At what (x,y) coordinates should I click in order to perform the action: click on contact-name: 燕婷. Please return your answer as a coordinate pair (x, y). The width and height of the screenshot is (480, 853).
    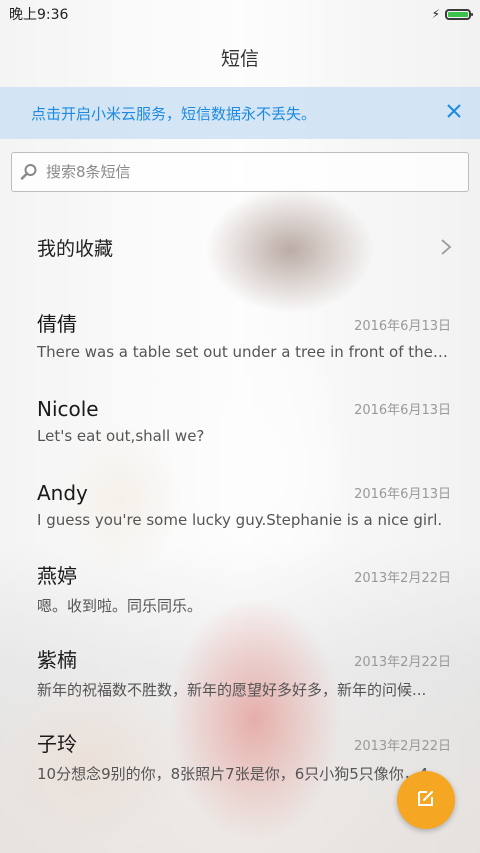
    Looking at the image, I should click on (57, 576).